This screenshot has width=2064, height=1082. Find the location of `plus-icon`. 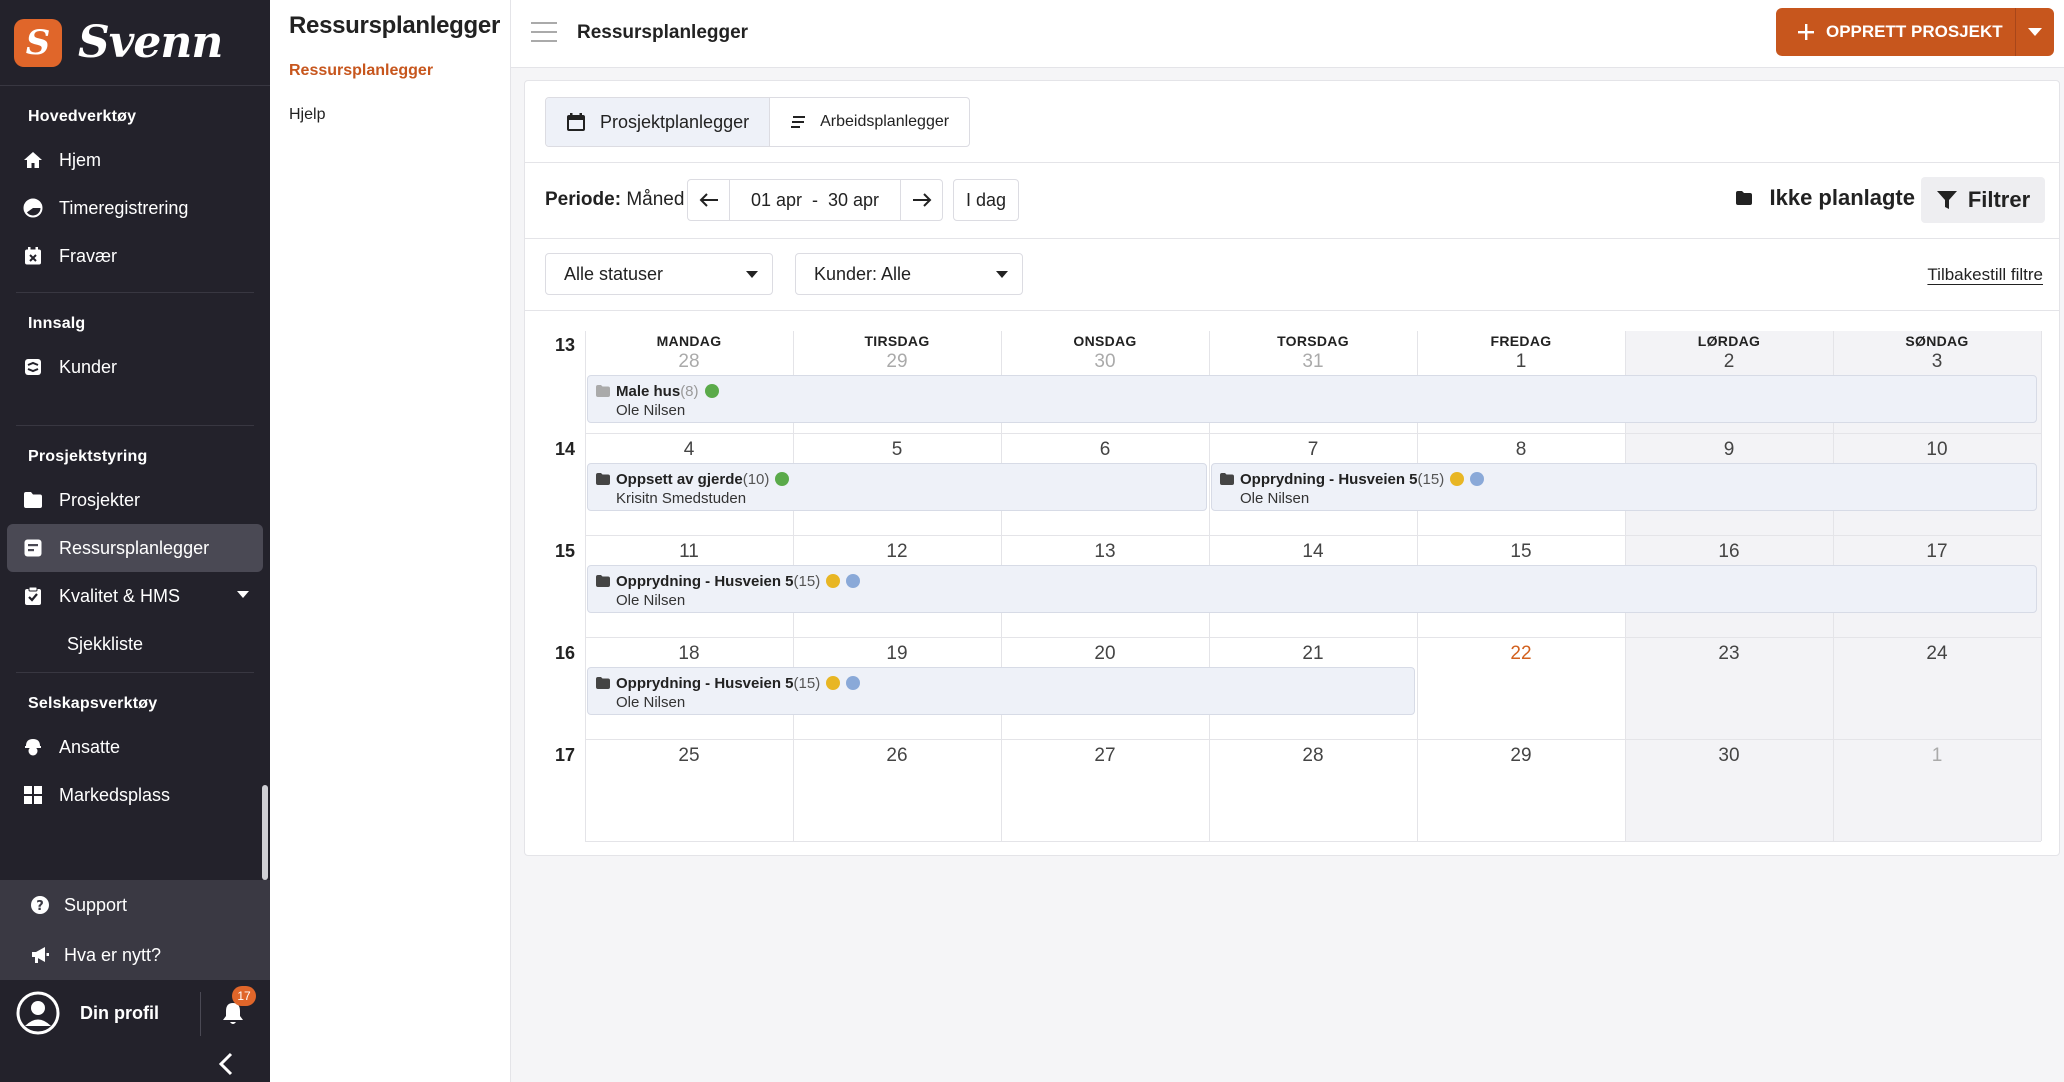

plus-icon is located at coordinates (1806, 32).